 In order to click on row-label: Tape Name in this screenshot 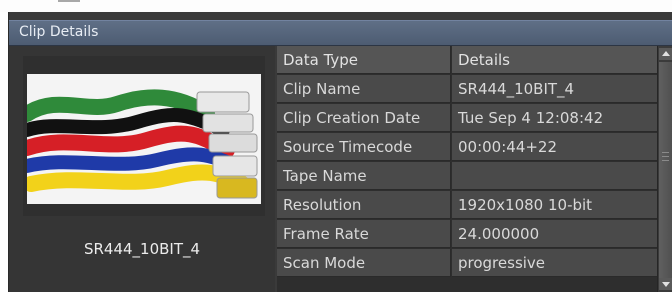, I will do `click(364, 176)`.